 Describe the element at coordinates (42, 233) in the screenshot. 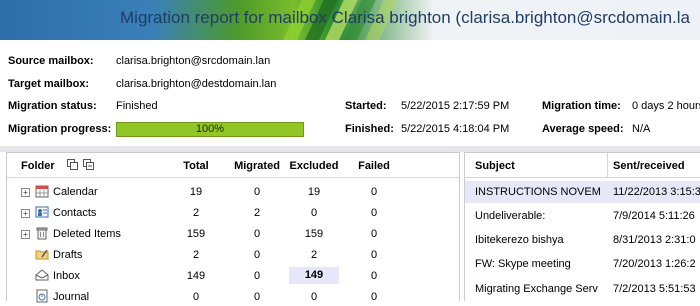

I see `trash-icon` at that location.